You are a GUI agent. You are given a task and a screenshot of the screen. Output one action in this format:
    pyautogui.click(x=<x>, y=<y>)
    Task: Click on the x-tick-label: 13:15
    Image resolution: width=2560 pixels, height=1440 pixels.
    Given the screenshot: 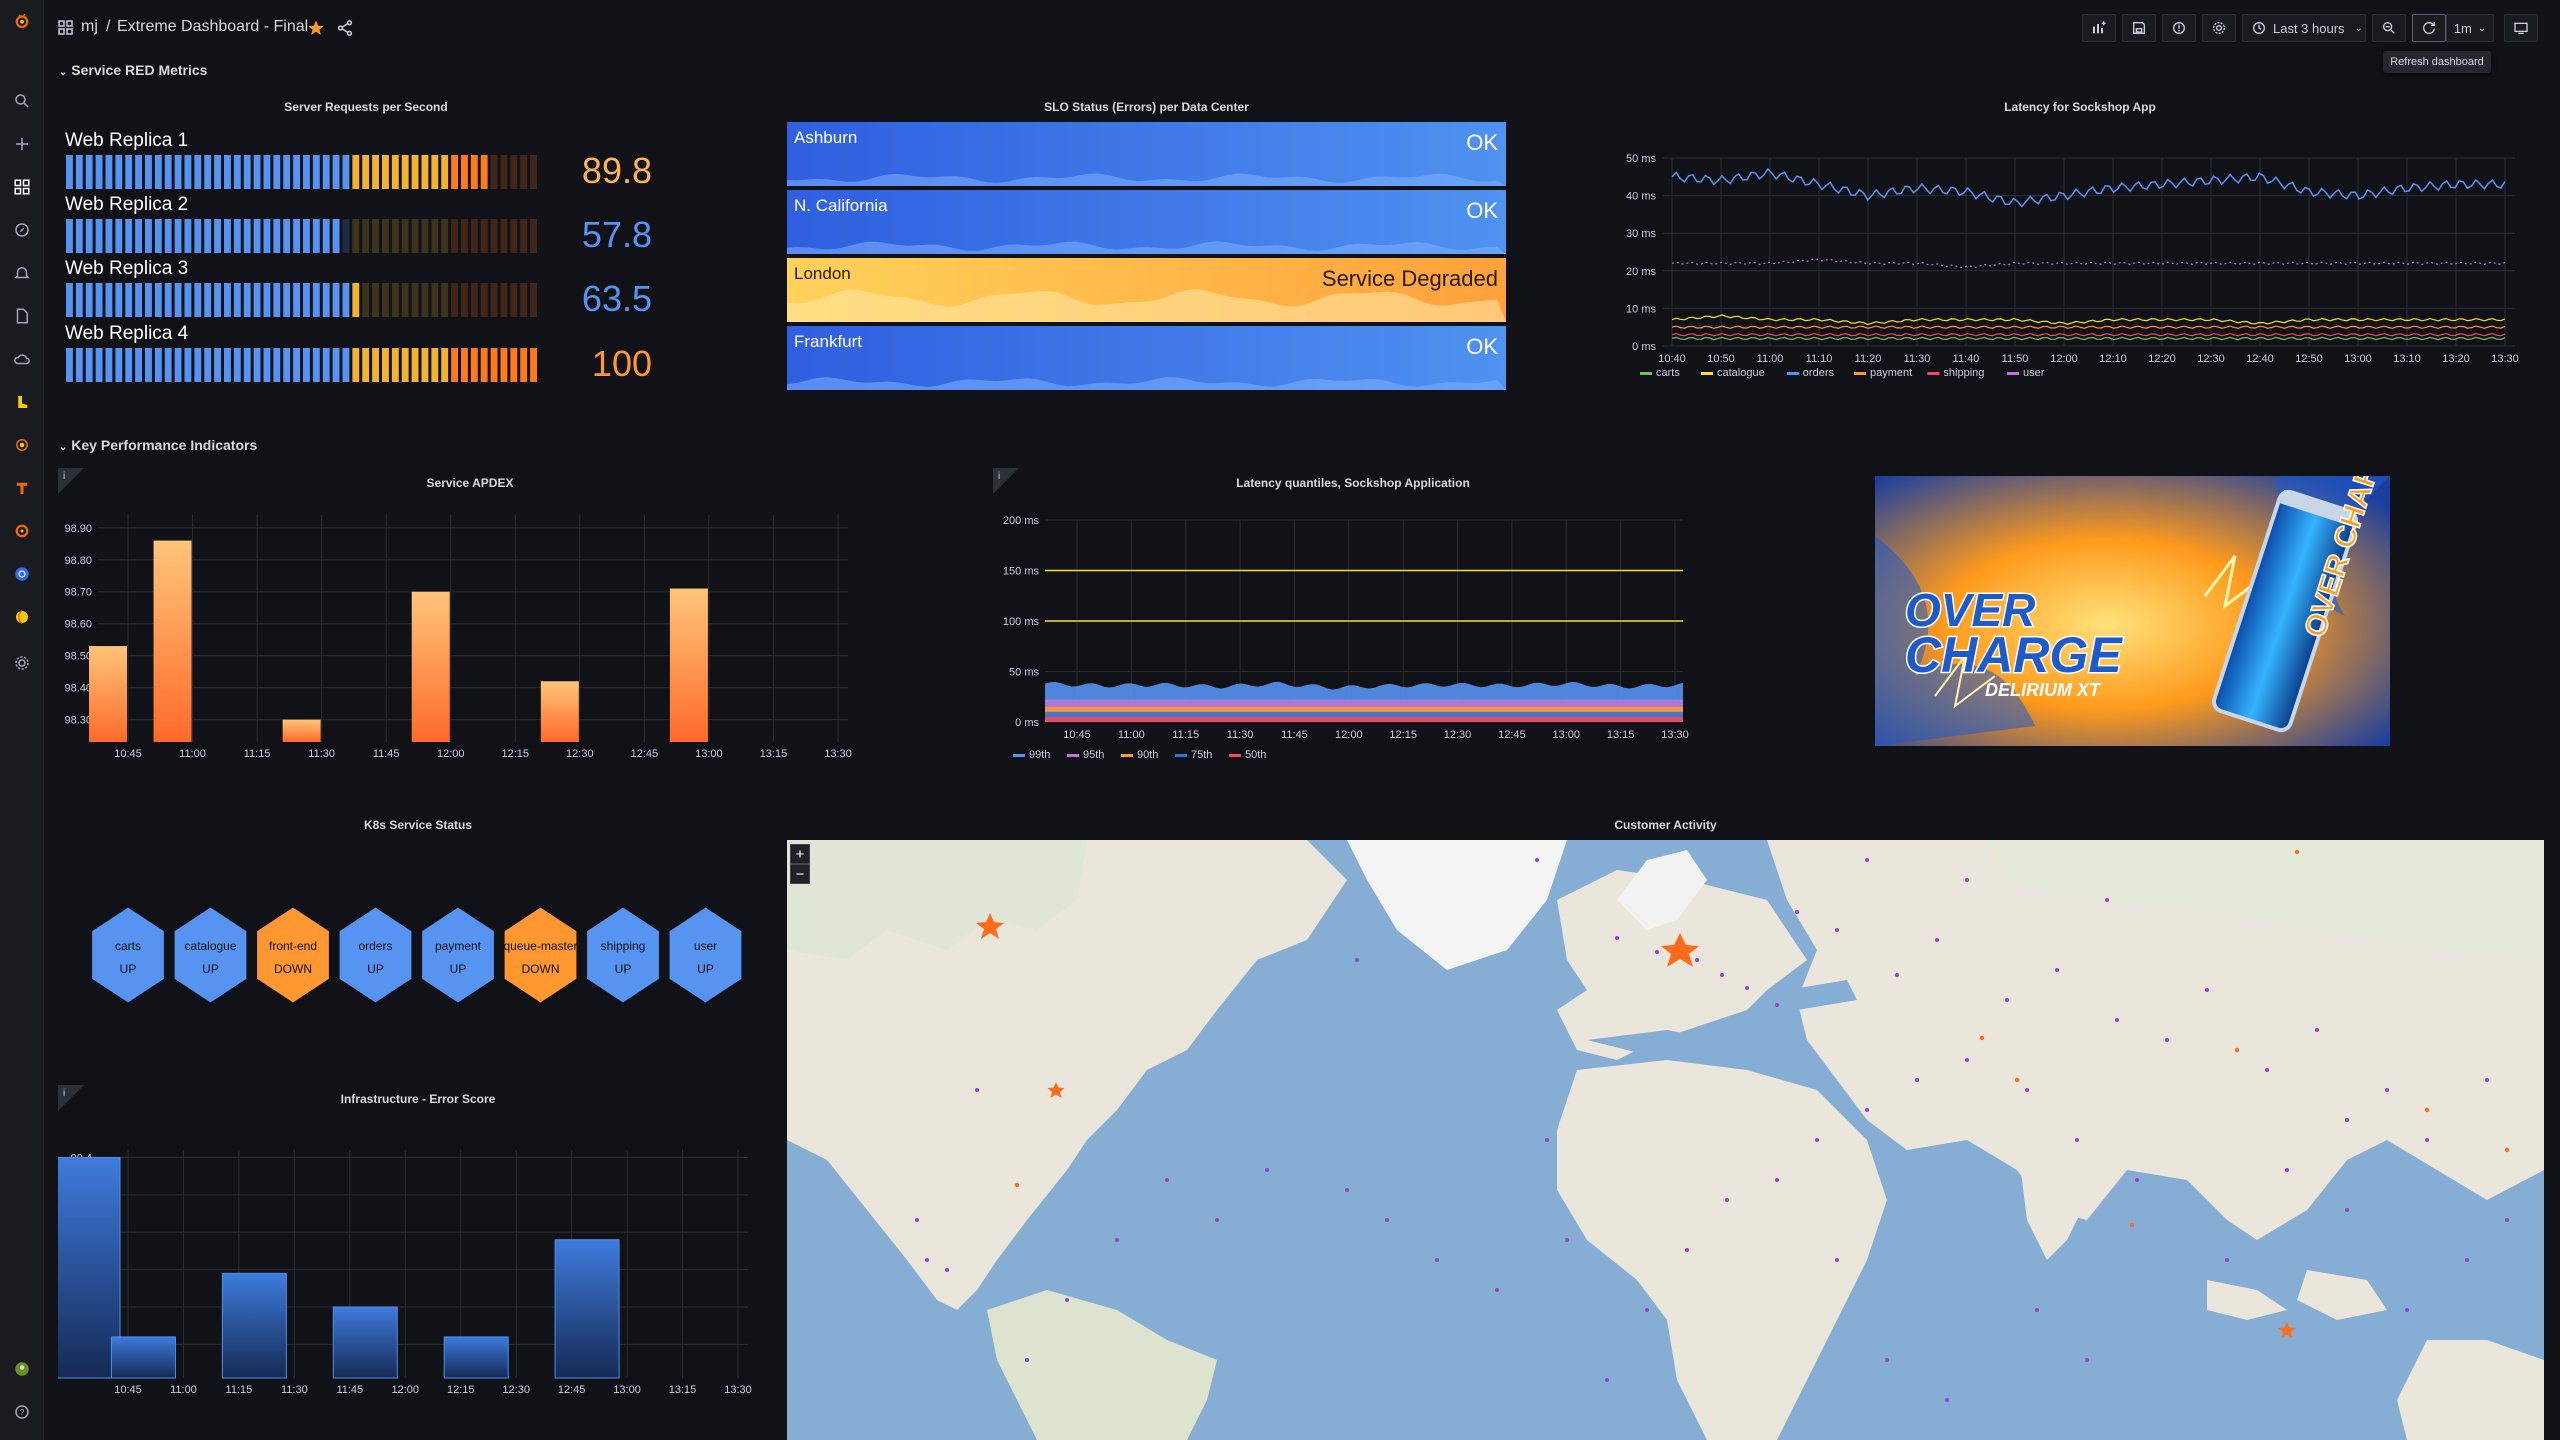 What is the action you would take?
    pyautogui.click(x=1621, y=735)
    